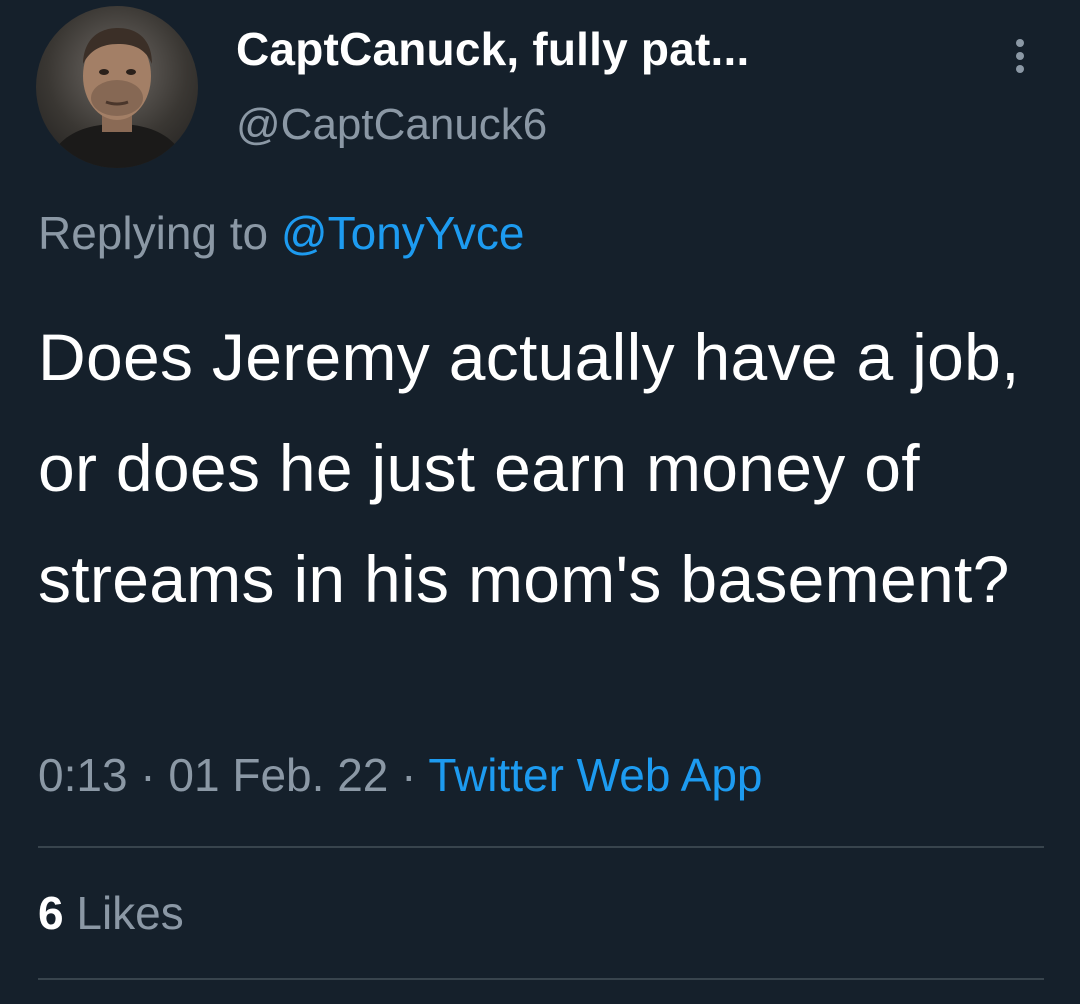 This screenshot has height=1004, width=1080. I want to click on replying-to-line: Replying to @TonyYvce, so click(281, 233).